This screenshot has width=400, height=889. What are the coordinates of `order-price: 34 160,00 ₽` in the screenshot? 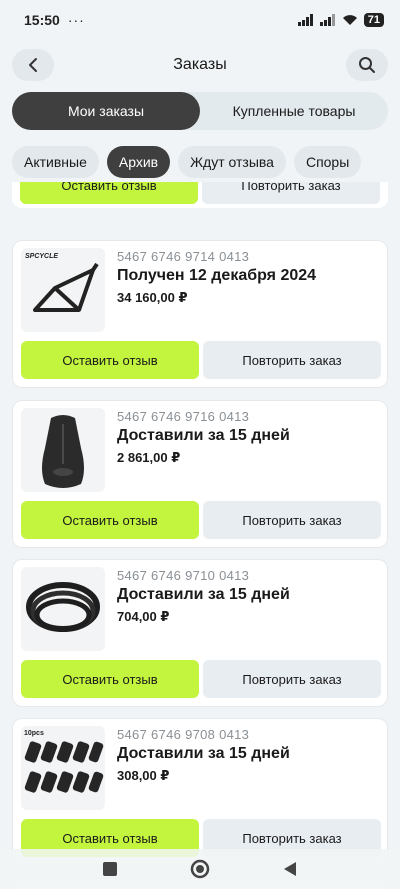 It's located at (152, 297).